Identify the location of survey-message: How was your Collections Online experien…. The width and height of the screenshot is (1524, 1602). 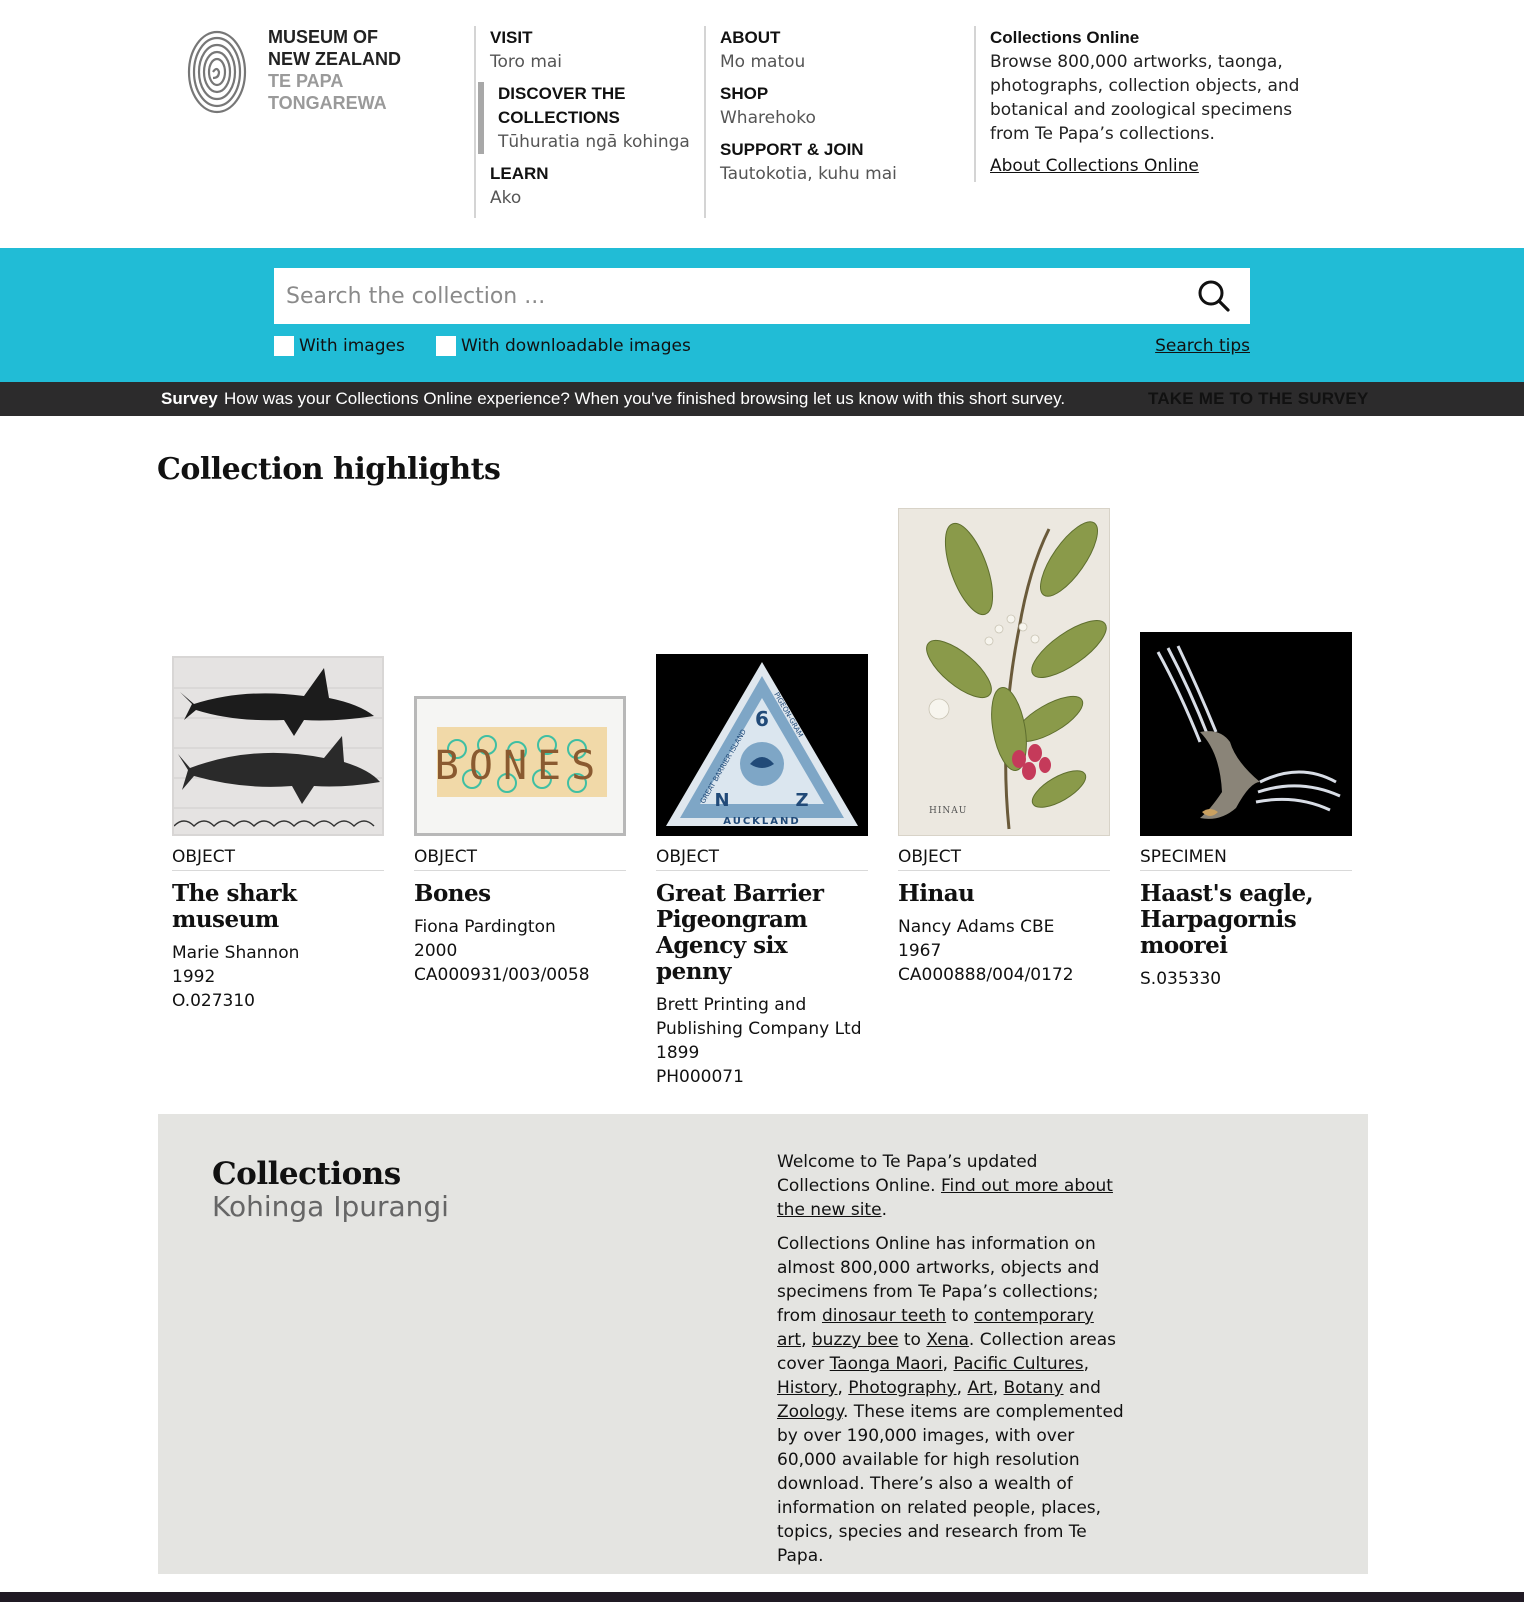
(645, 398).